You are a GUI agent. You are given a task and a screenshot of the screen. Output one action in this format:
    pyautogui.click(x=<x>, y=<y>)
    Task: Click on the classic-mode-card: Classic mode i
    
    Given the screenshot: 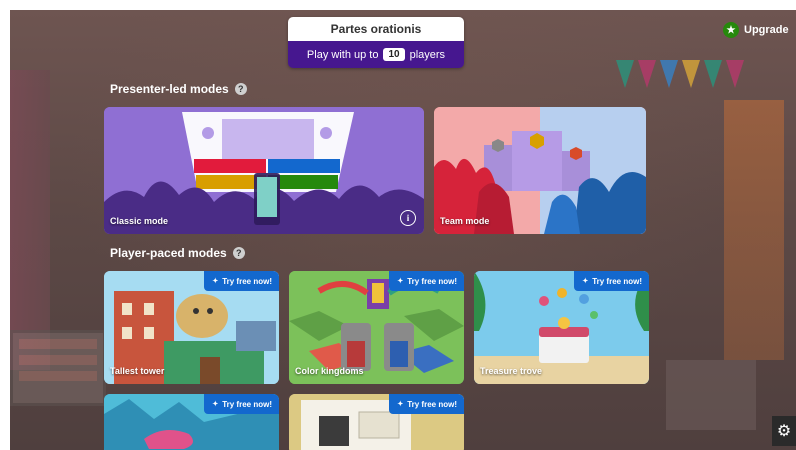 What is the action you would take?
    pyautogui.click(x=264, y=170)
    